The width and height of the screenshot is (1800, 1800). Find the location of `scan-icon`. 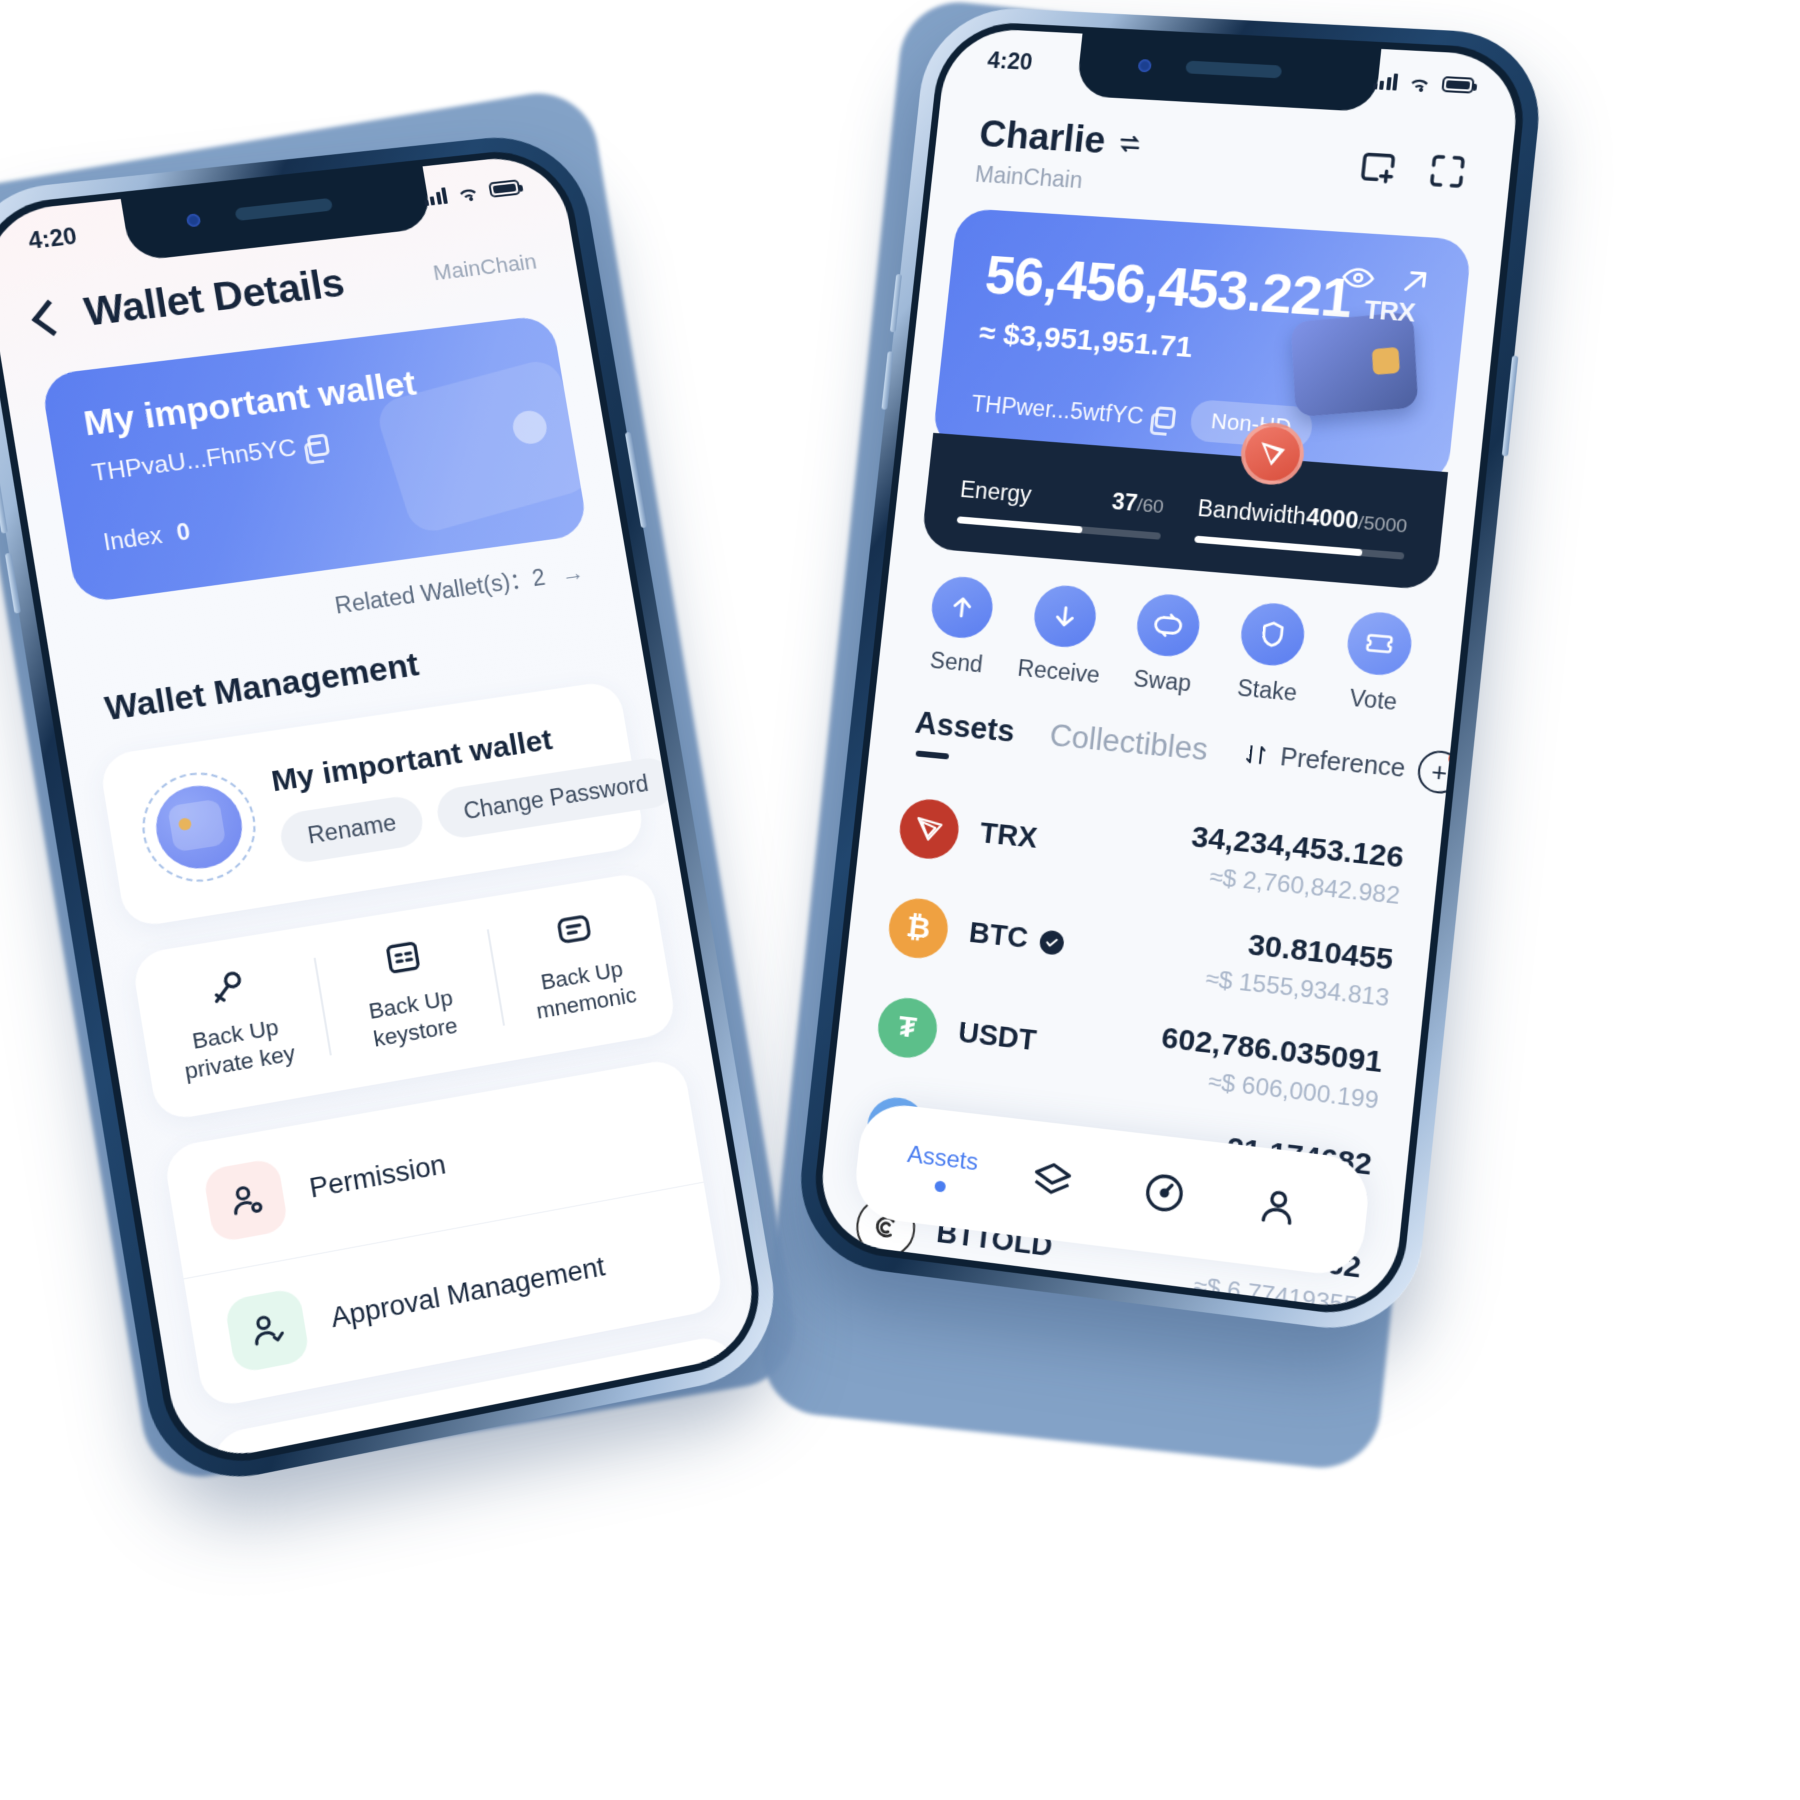

scan-icon is located at coordinates (1447, 171).